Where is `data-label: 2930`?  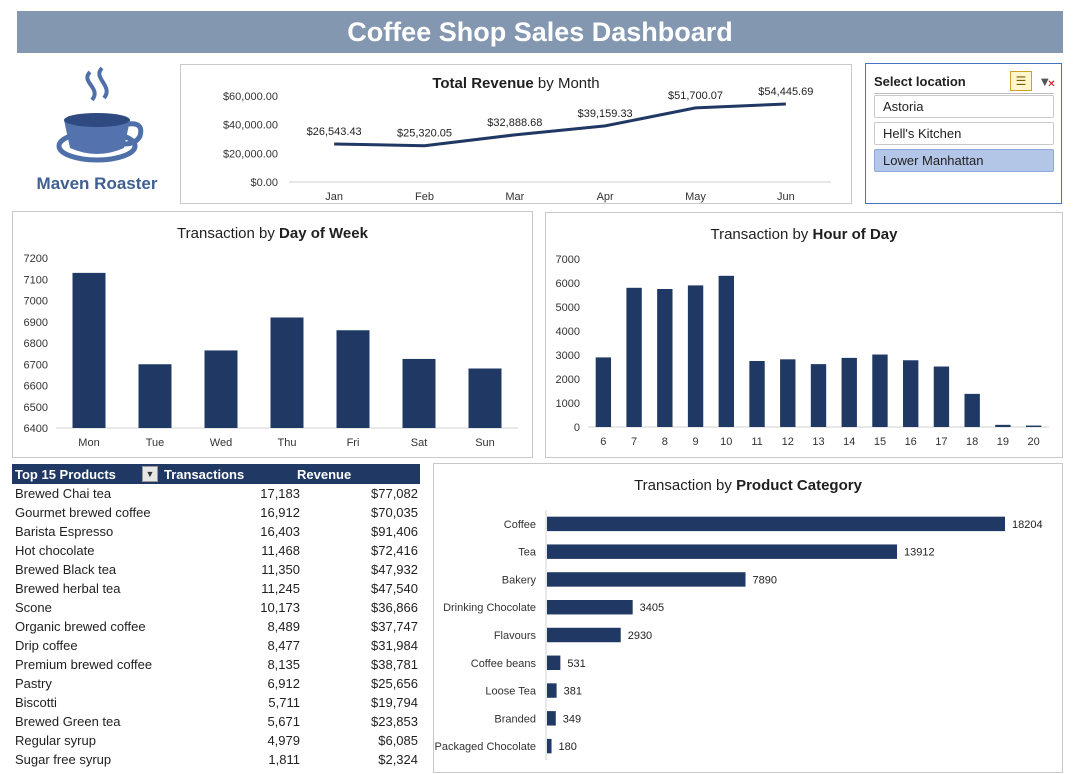
data-label: 2930 is located at coordinates (640, 636).